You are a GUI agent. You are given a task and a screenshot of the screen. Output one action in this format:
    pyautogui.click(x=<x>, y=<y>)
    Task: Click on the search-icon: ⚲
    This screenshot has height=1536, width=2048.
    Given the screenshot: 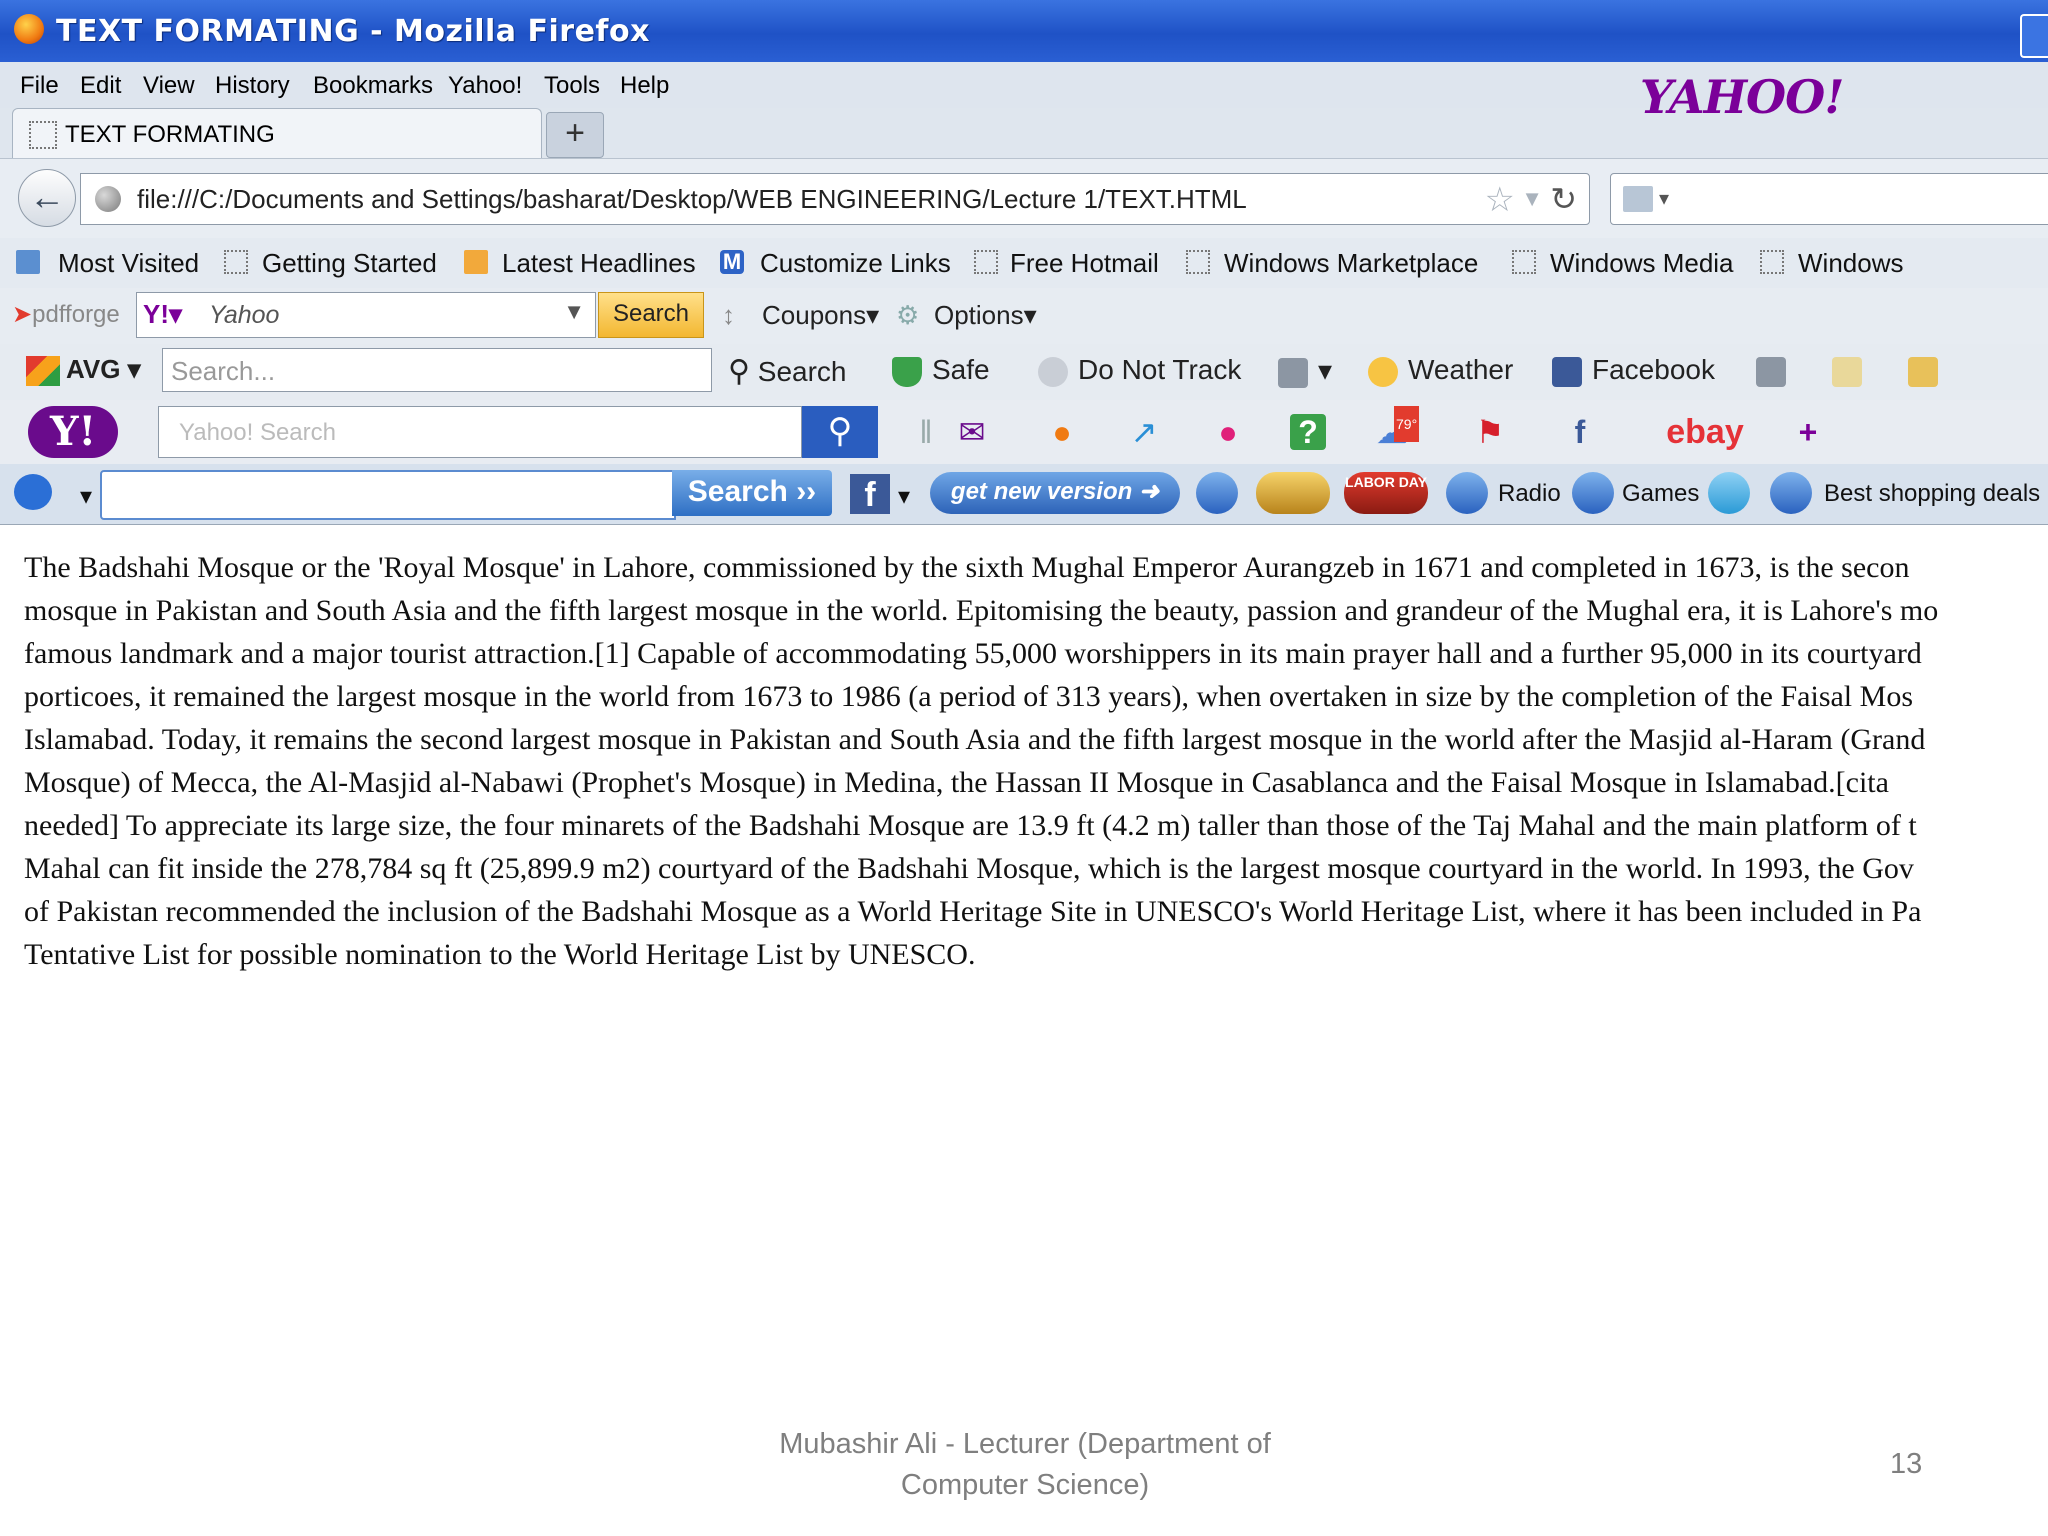 What is the action you would take?
    pyautogui.click(x=840, y=431)
    